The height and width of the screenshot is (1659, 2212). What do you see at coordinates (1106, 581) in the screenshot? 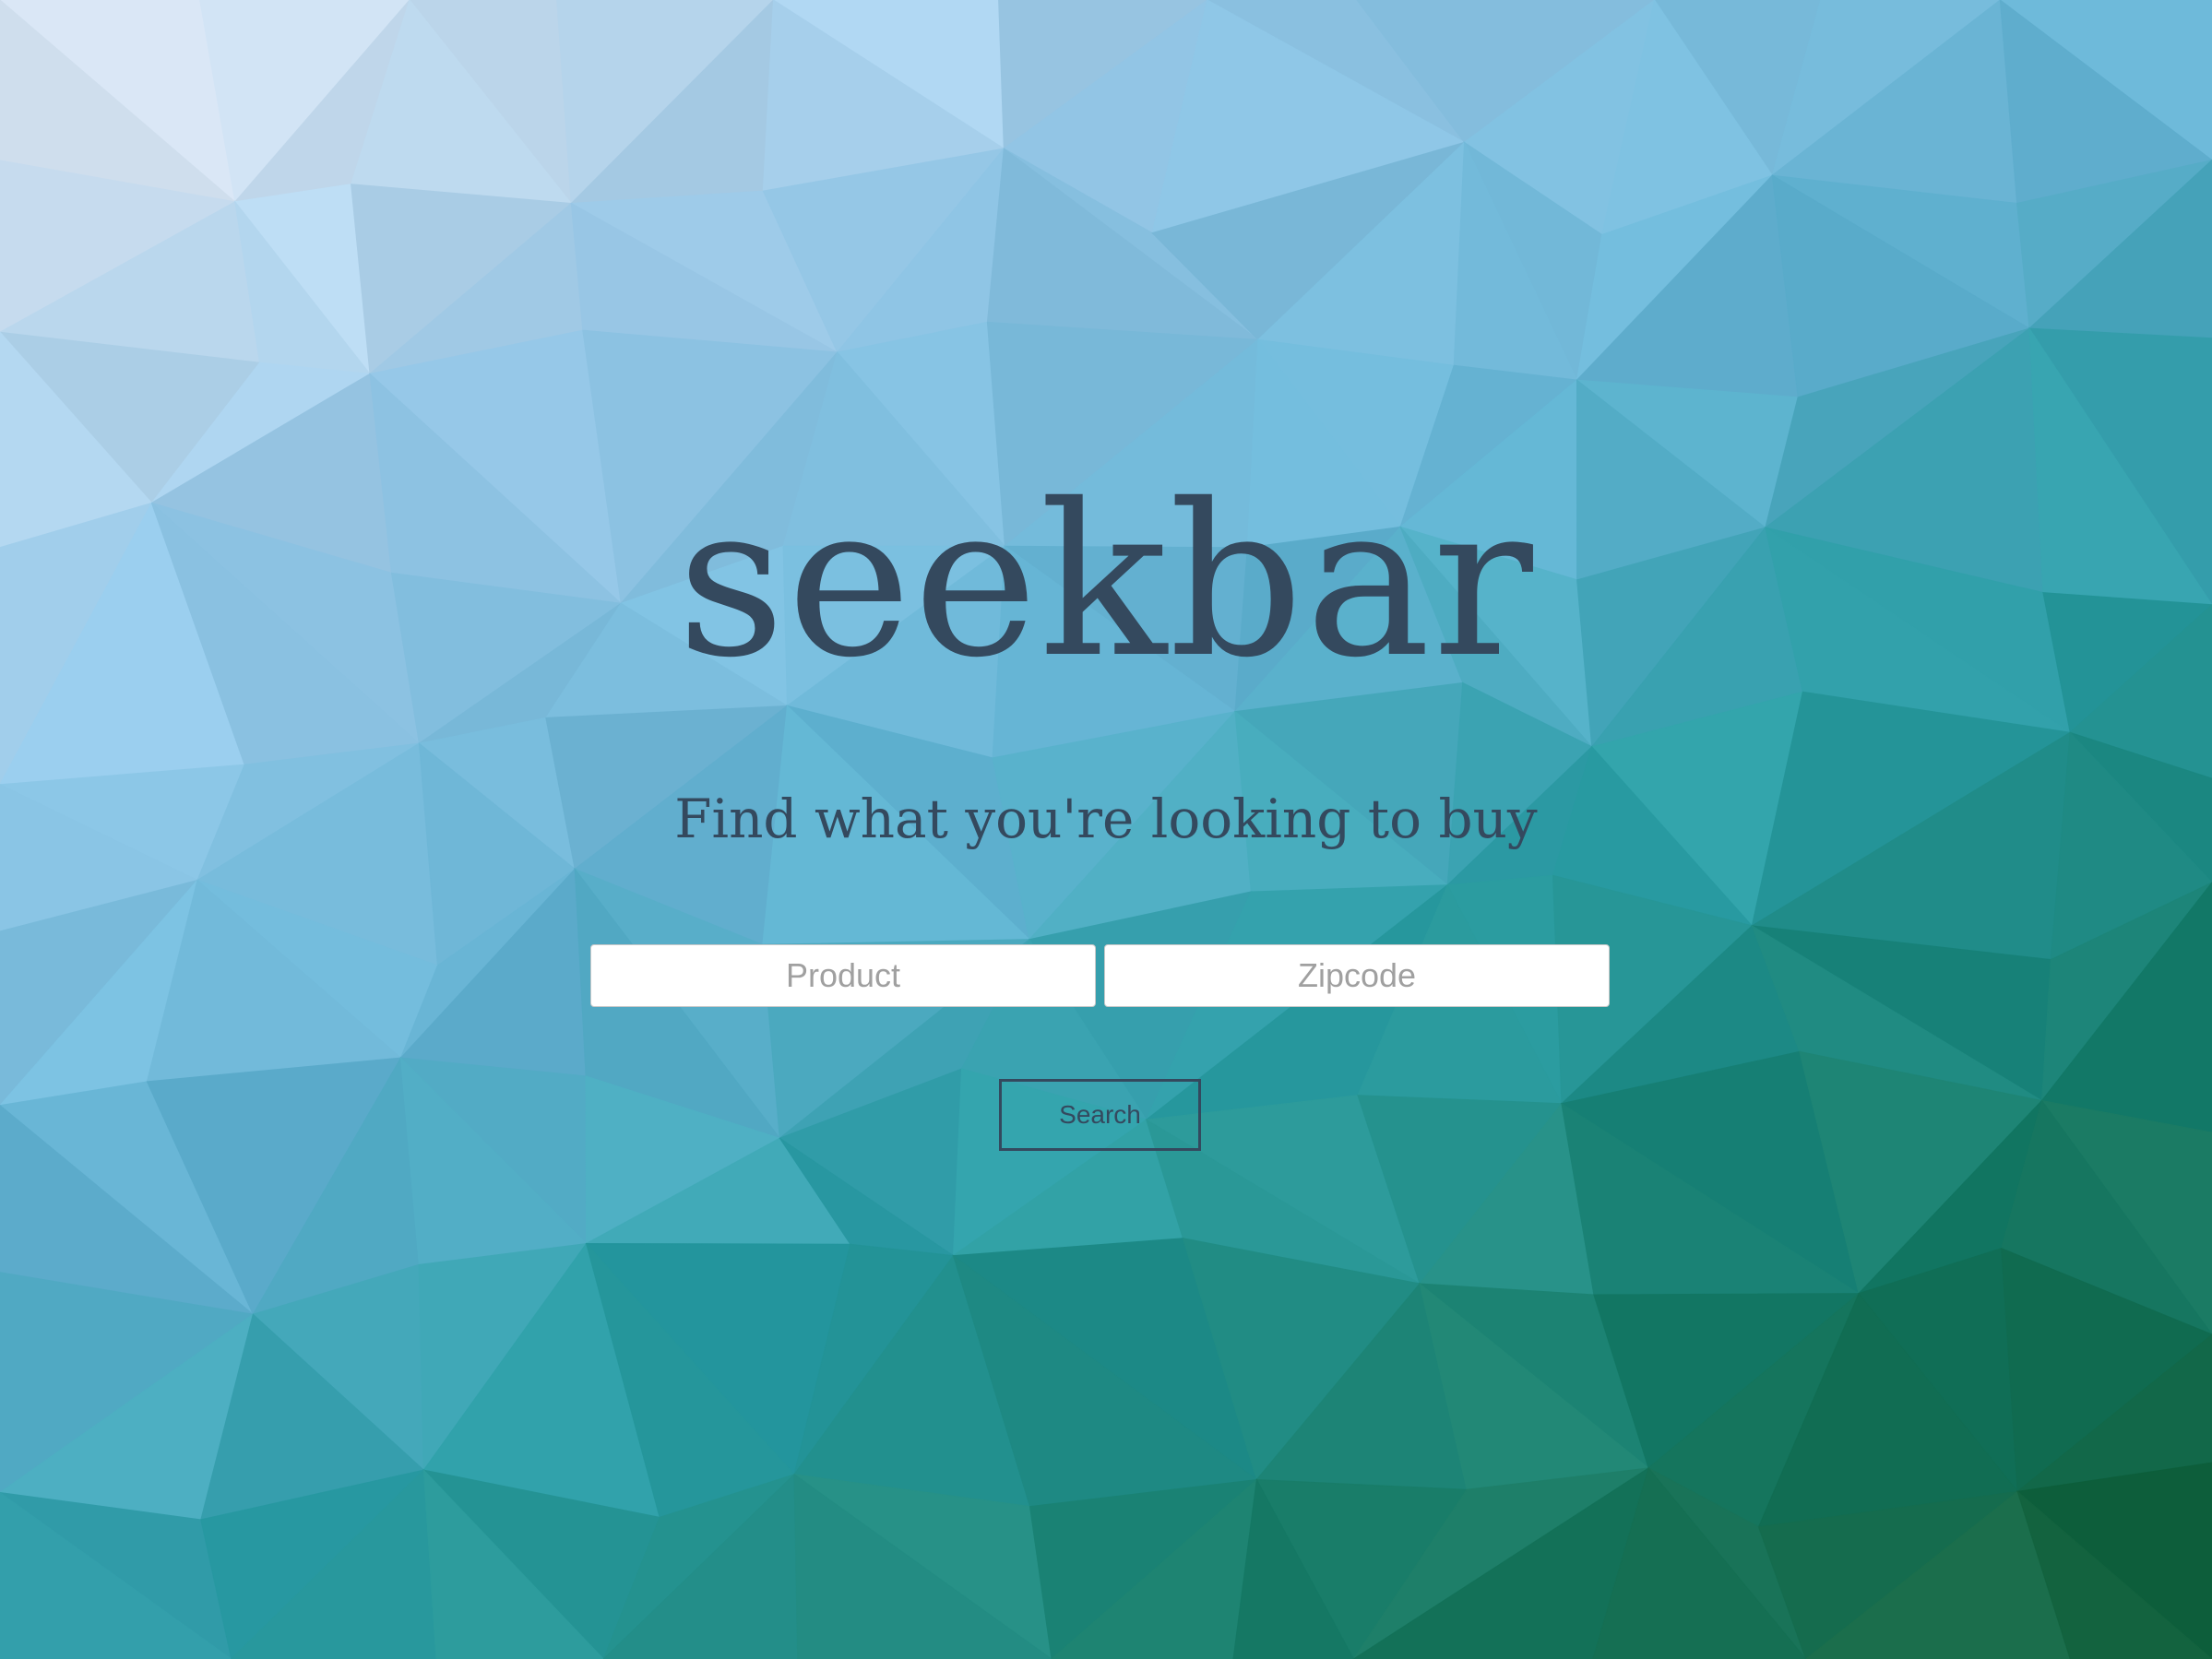
I see `logo-text: seekbar` at bounding box center [1106, 581].